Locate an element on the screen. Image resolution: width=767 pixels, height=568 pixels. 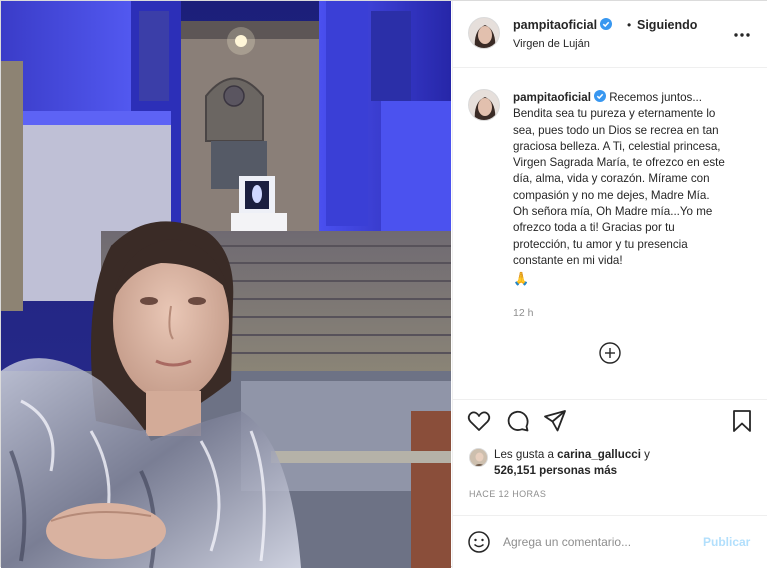
caption-line: ofrezco toda a ti! Gracias por tu is located at coordinates (594, 228).